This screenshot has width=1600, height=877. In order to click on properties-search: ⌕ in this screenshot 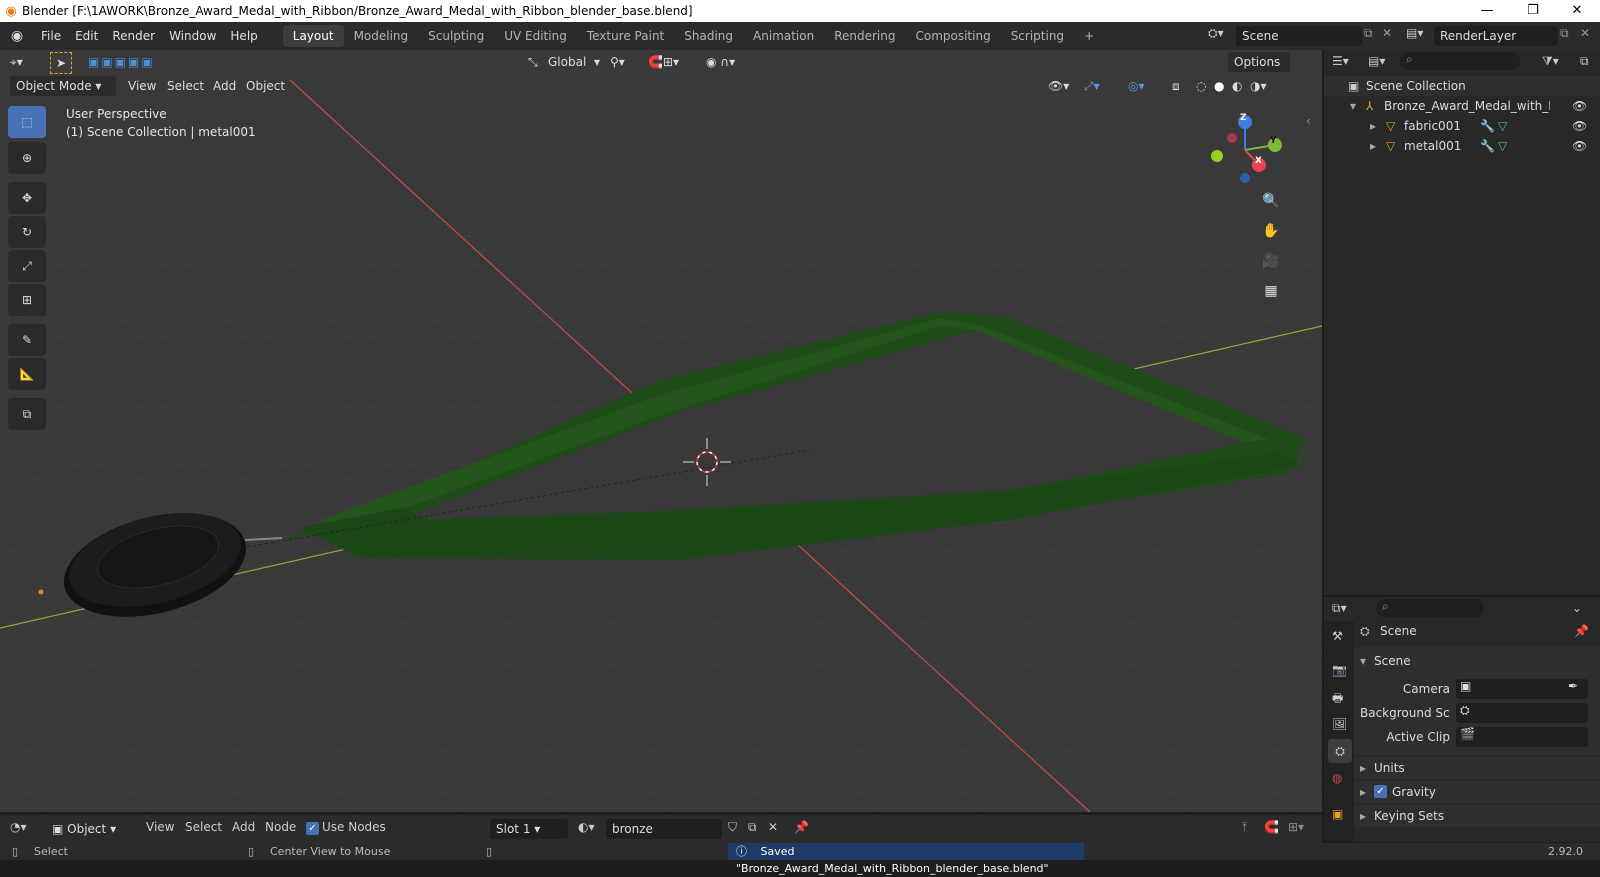, I will do `click(1430, 608)`.